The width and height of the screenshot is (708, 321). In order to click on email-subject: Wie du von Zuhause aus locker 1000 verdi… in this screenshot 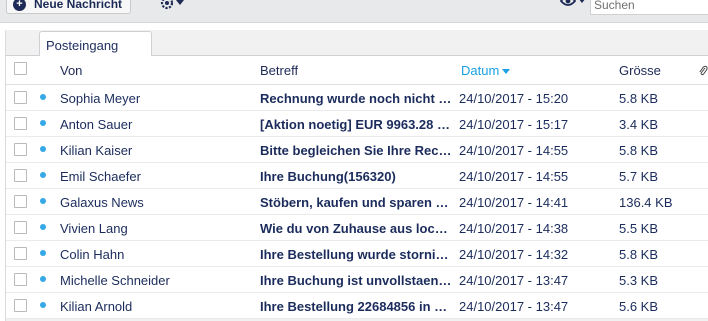, I will do `click(356, 228)`.